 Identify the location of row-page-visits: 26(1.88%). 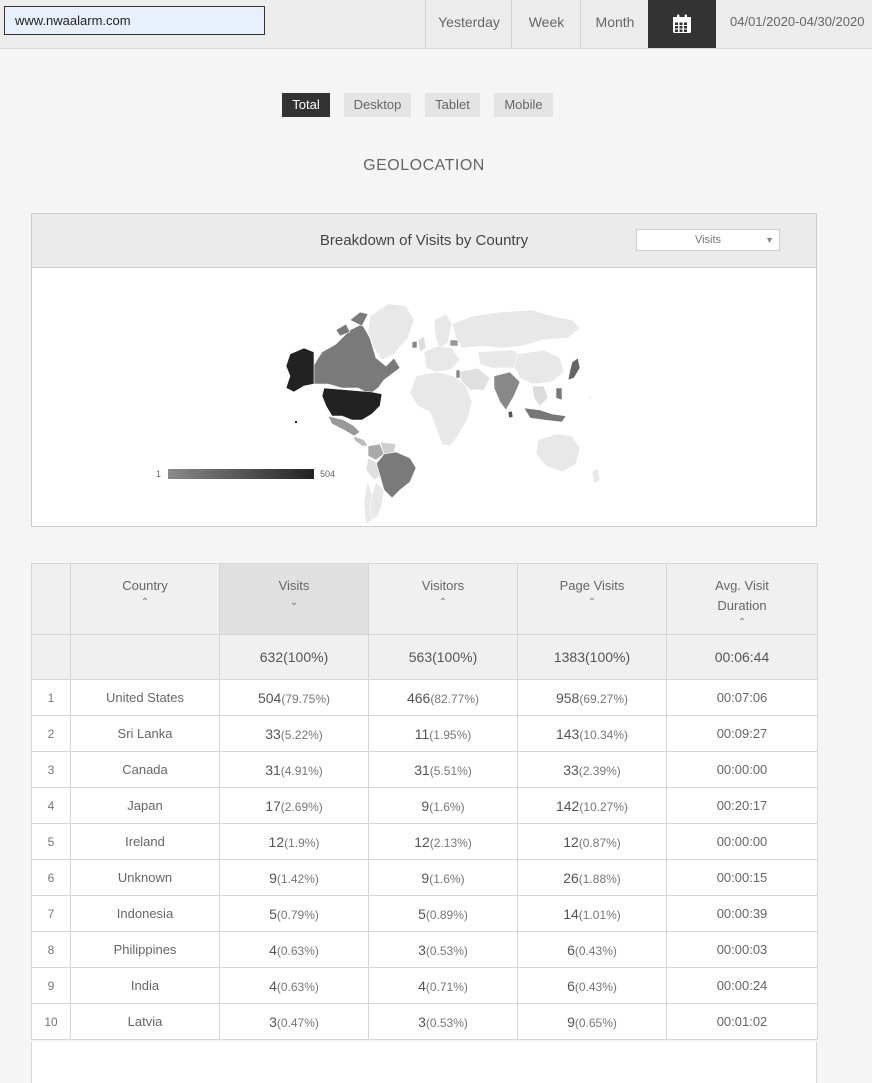
(592, 877).